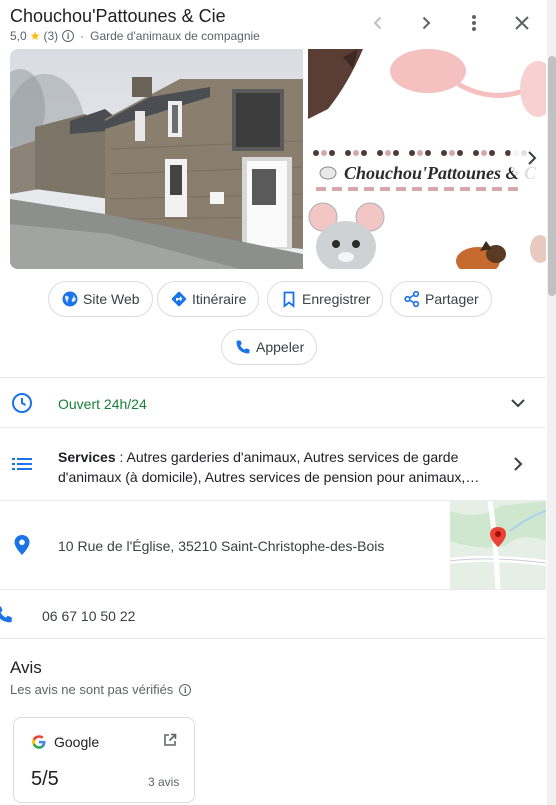 This screenshot has height=805, width=556. What do you see at coordinates (104, 760) in the screenshot?
I see `google-review-card: Google 5/5 3 avis` at bounding box center [104, 760].